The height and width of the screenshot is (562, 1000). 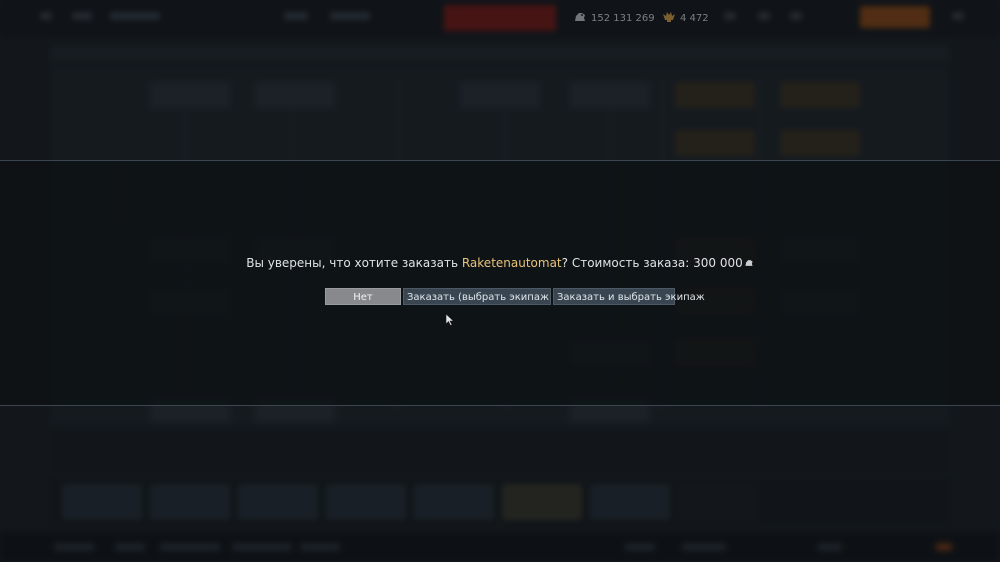 I want to click on no-button: Нет, so click(x=363, y=296).